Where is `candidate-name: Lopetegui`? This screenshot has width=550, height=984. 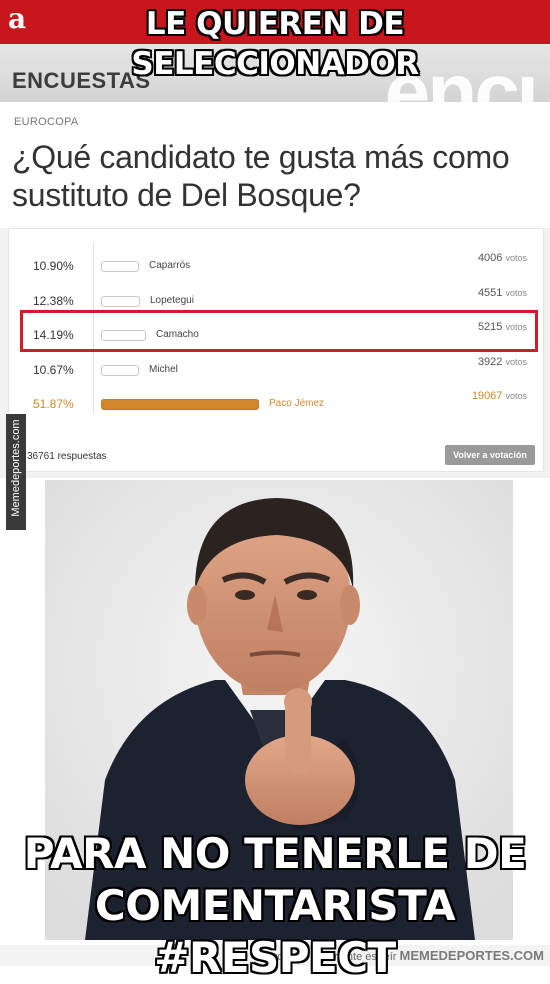
candidate-name: Lopetegui is located at coordinates (172, 300).